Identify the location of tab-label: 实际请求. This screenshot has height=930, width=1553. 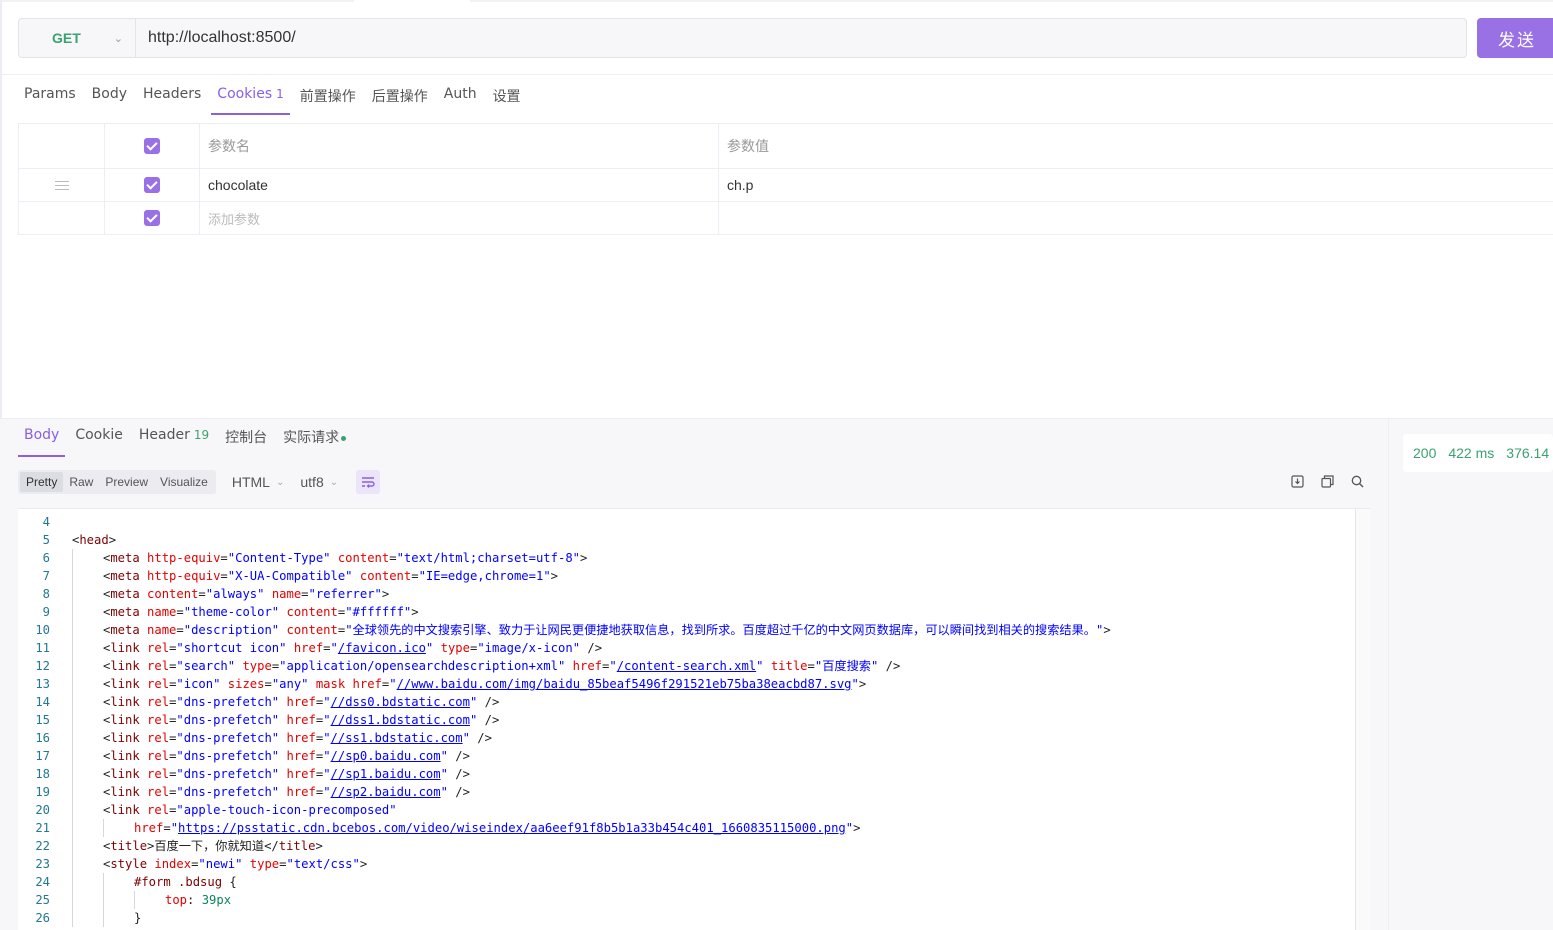
(311, 438).